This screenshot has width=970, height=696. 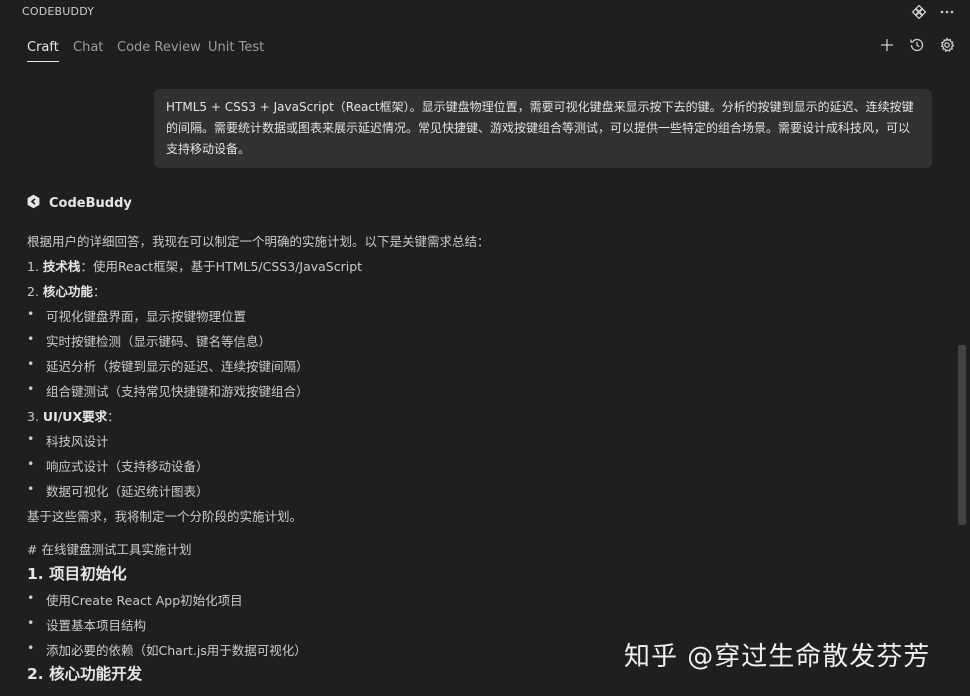 I want to click on section-heading: 1. 项目初始化, so click(x=77, y=574).